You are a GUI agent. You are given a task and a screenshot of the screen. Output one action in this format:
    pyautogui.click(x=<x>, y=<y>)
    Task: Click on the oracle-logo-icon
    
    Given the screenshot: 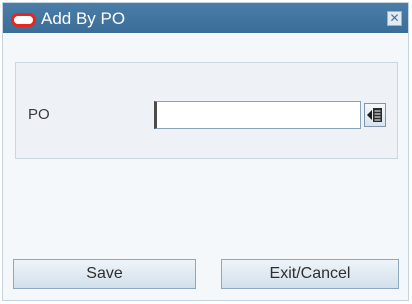 What is the action you would take?
    pyautogui.click(x=23, y=20)
    